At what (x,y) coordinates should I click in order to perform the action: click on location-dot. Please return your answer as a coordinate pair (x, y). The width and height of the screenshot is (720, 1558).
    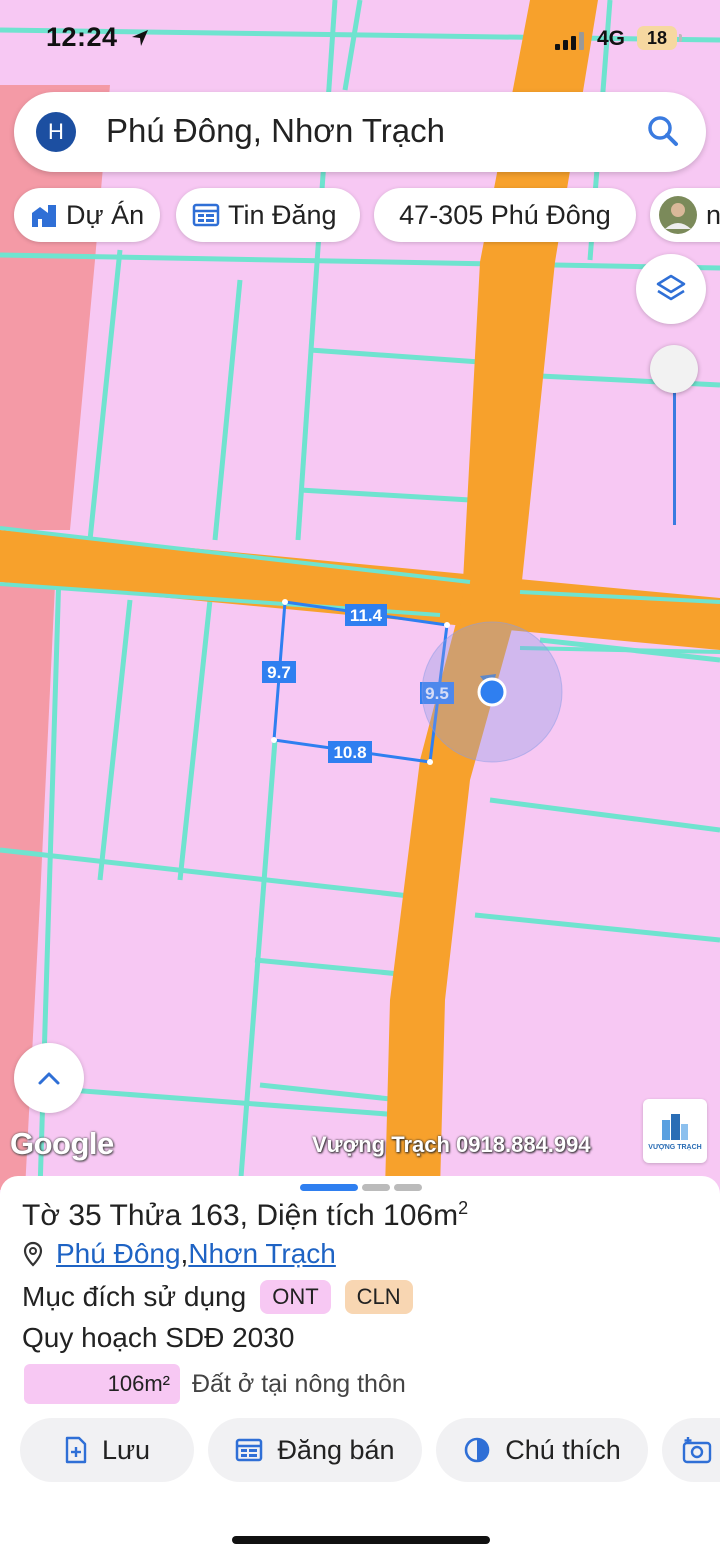
    Looking at the image, I should click on (492, 692).